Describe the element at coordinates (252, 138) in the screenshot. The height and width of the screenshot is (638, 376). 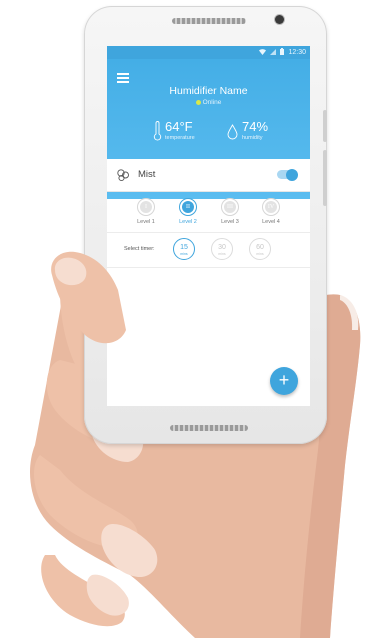
I see `humidity-label: humidity` at that location.